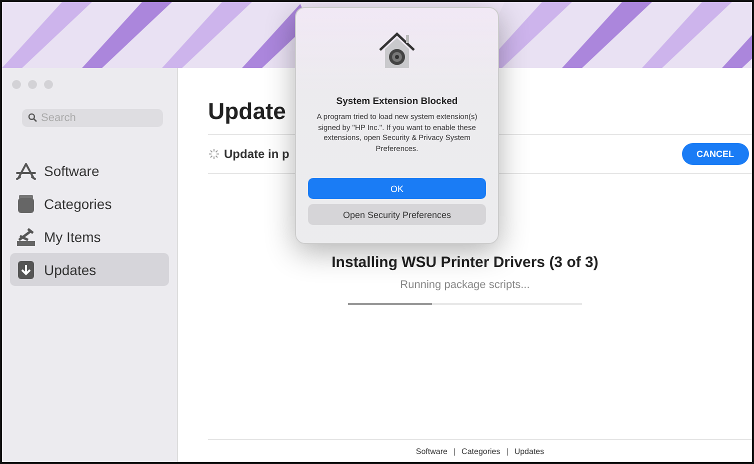 Image resolution: width=754 pixels, height=464 pixels. What do you see at coordinates (397, 50) in the screenshot?
I see `house-lock-icon` at bounding box center [397, 50].